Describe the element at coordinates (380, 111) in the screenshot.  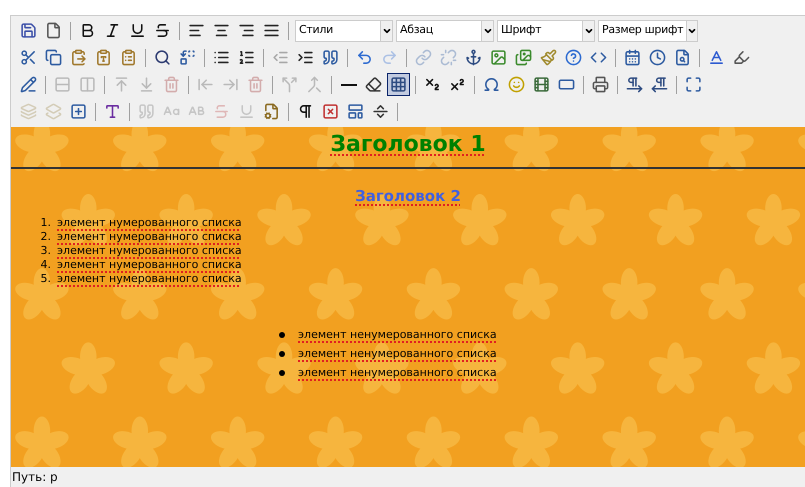
I see `page-break-icon` at that location.